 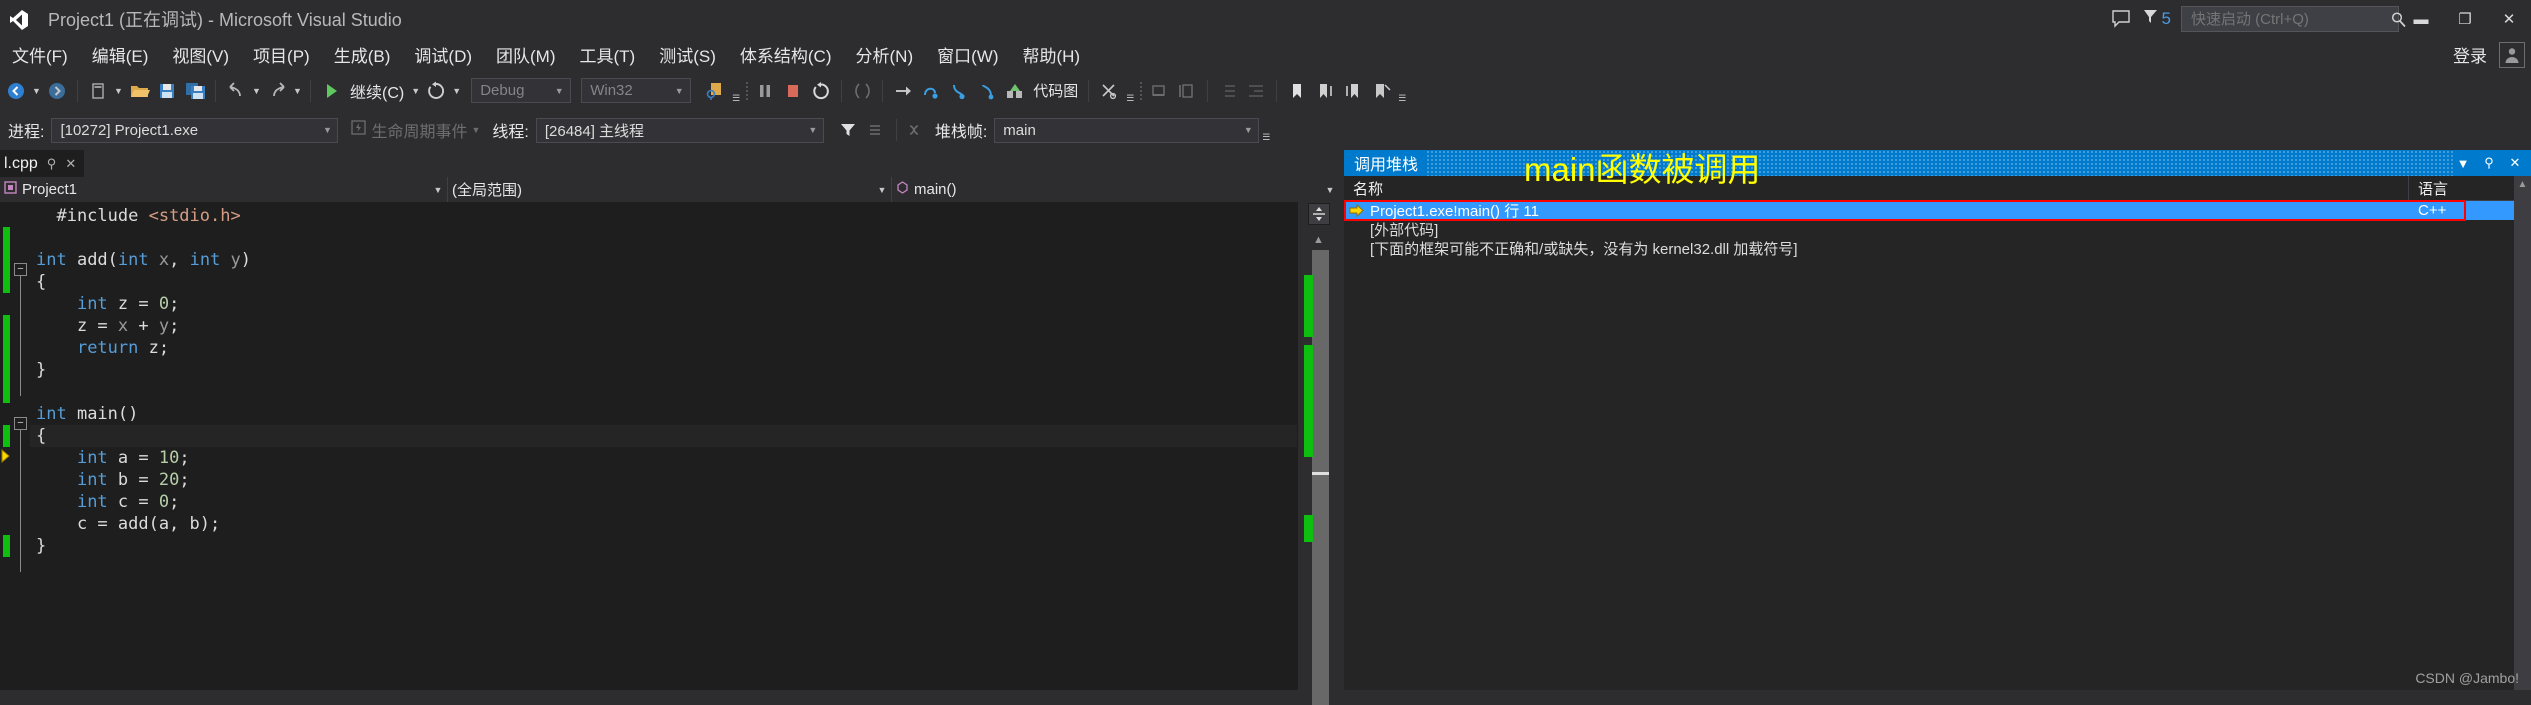 I want to click on continue-dropdown: ▼, so click(x=415, y=91).